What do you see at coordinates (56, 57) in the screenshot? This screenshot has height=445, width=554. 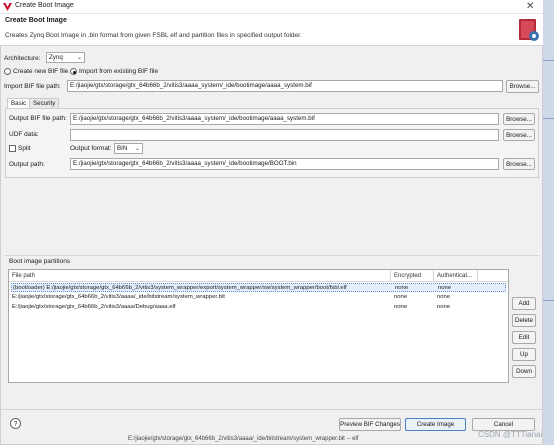 I see `architecture-value: Zynq` at bounding box center [56, 57].